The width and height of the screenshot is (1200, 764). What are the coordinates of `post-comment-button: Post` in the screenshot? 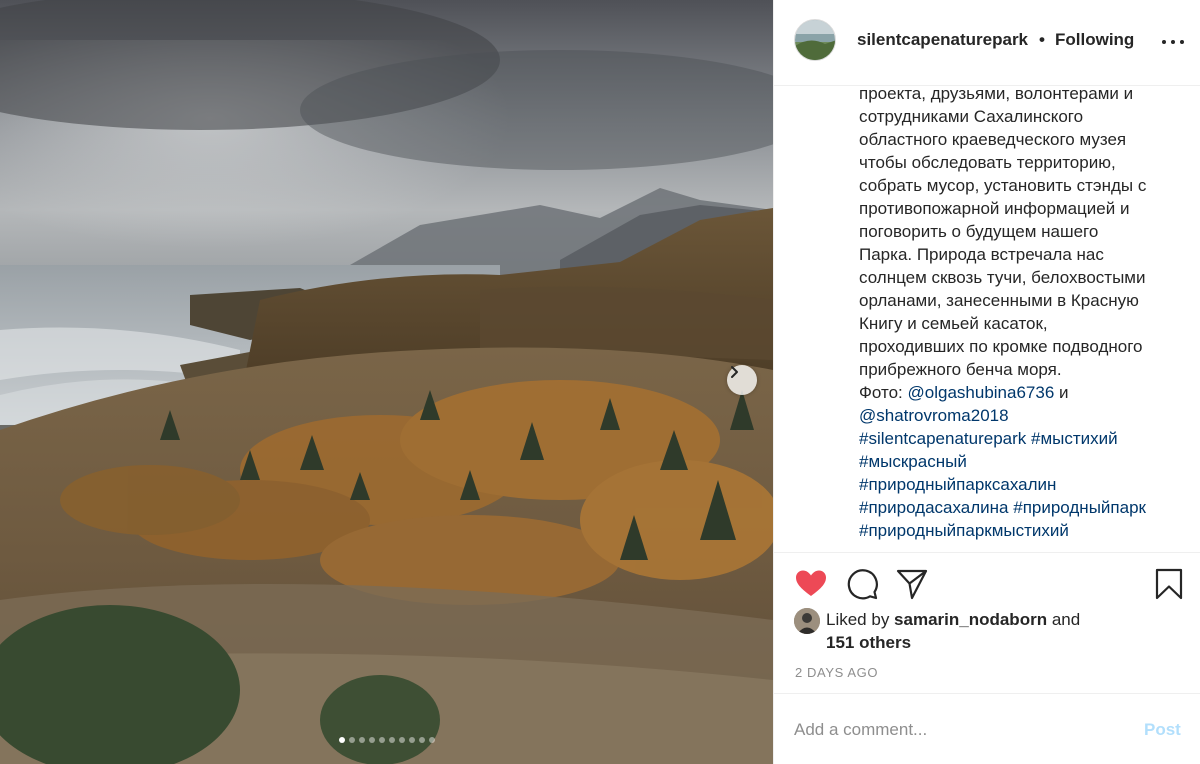 It's located at (1162, 730).